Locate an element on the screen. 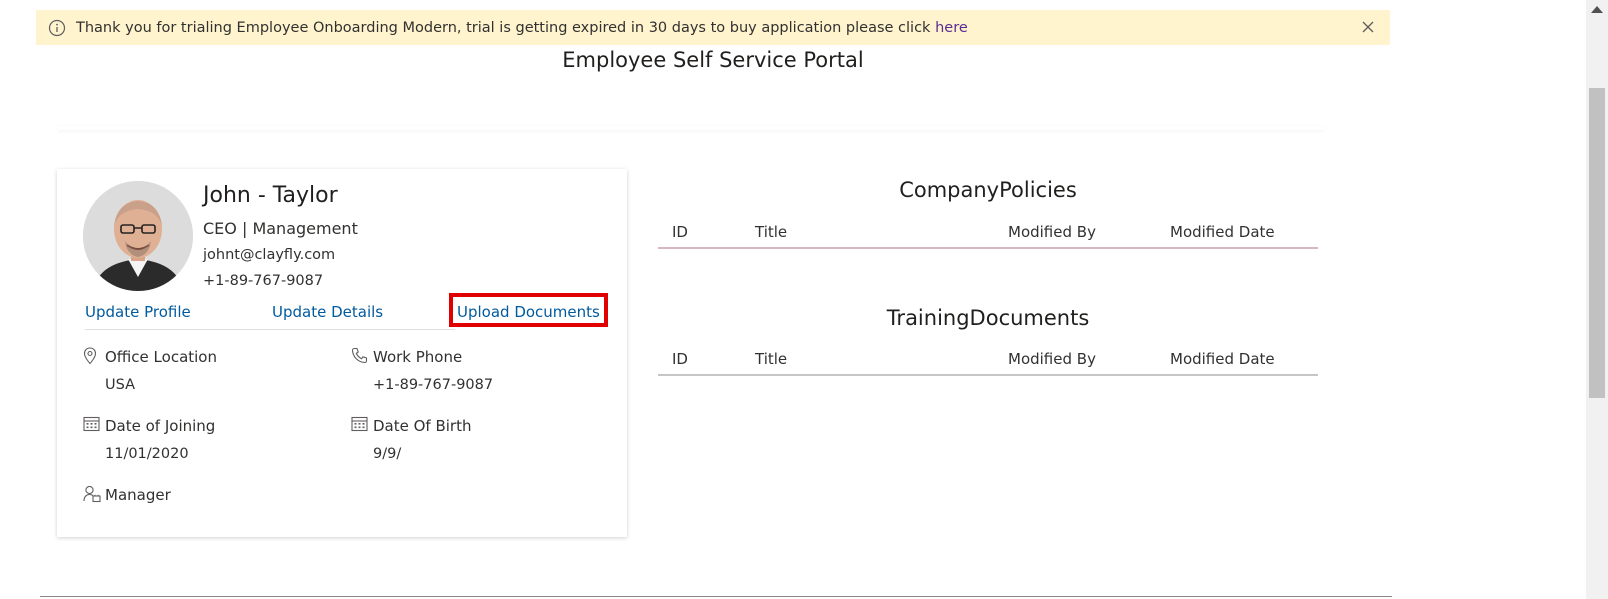 This screenshot has height=599, width=1608. update-profile-link: Update Profile is located at coordinates (138, 312).